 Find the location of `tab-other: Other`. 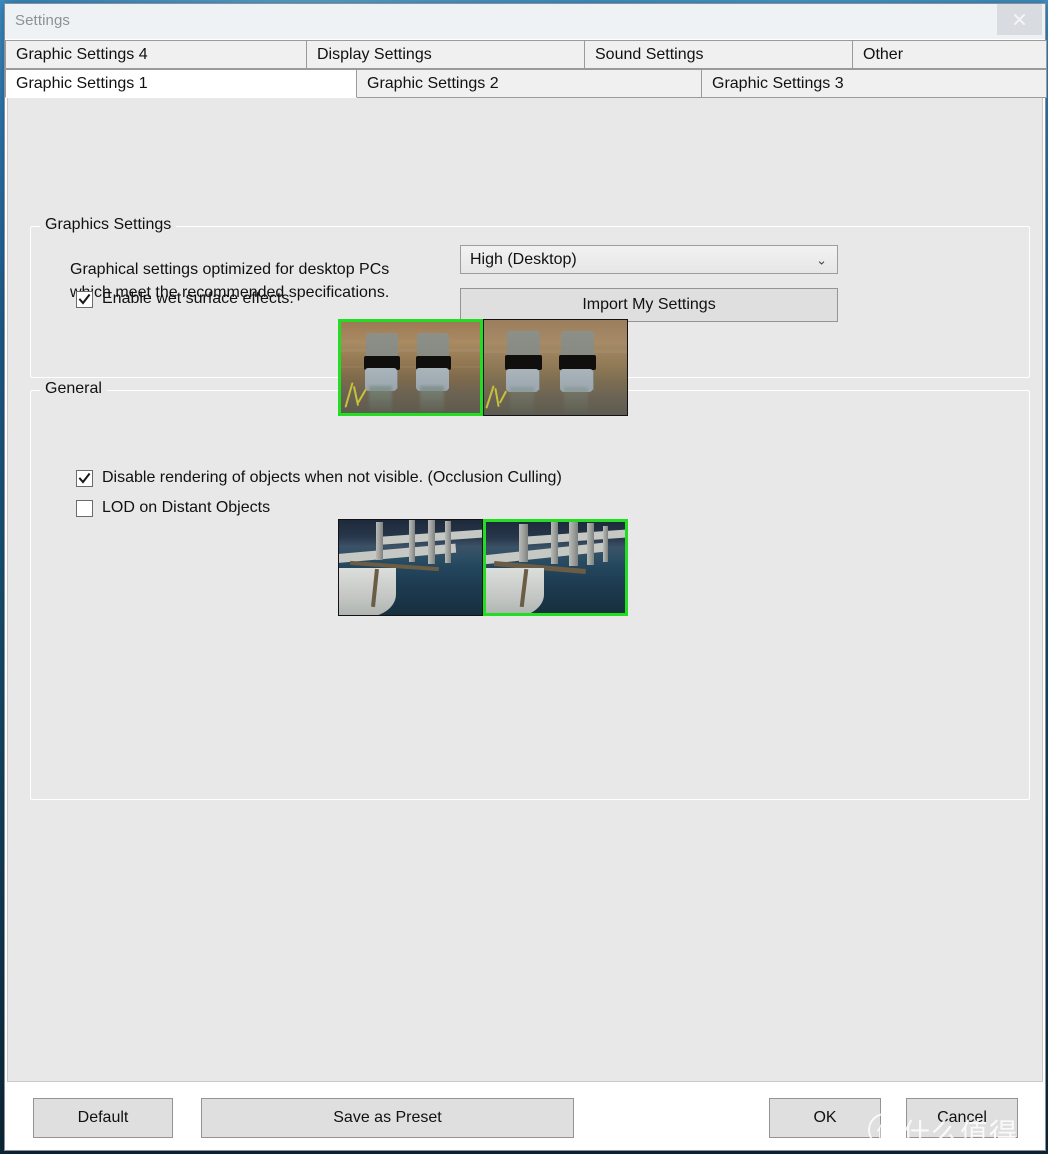

tab-other: Other is located at coordinates (950, 54).